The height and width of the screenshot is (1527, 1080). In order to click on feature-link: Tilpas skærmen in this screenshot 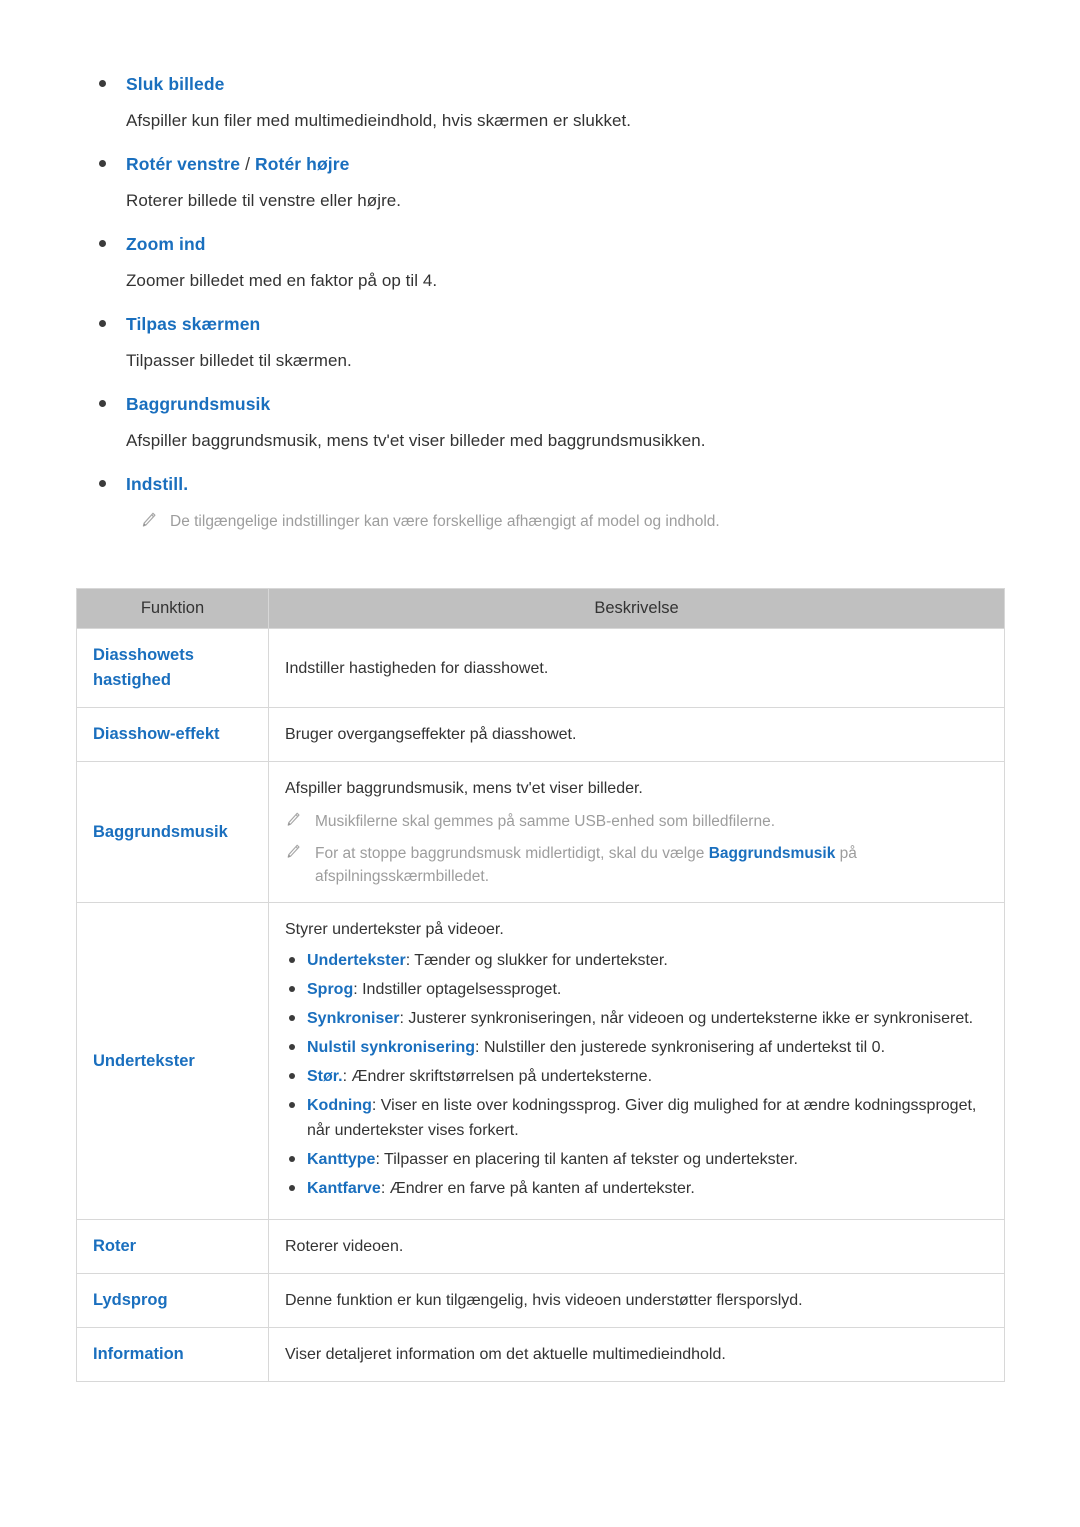, I will do `click(193, 324)`.